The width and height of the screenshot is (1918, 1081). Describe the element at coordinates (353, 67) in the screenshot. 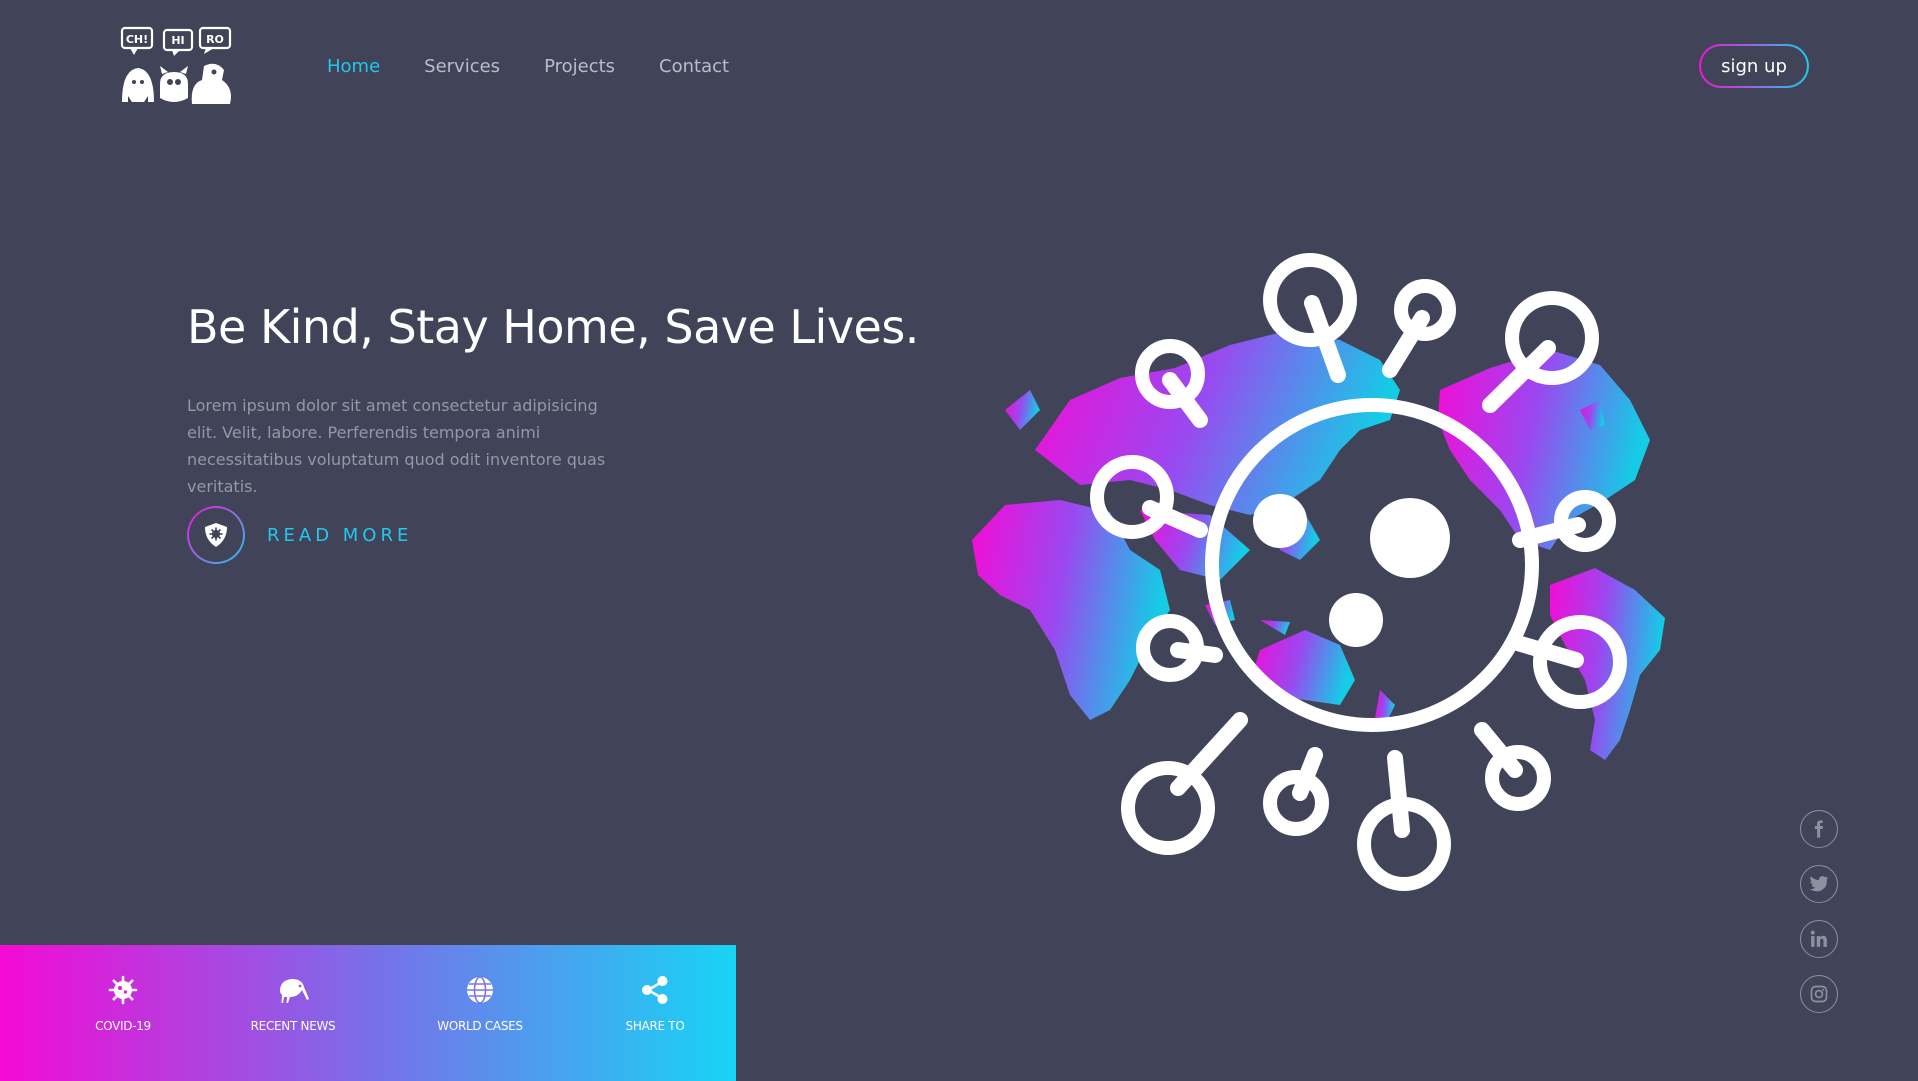

I see `nav-home: Home` at that location.